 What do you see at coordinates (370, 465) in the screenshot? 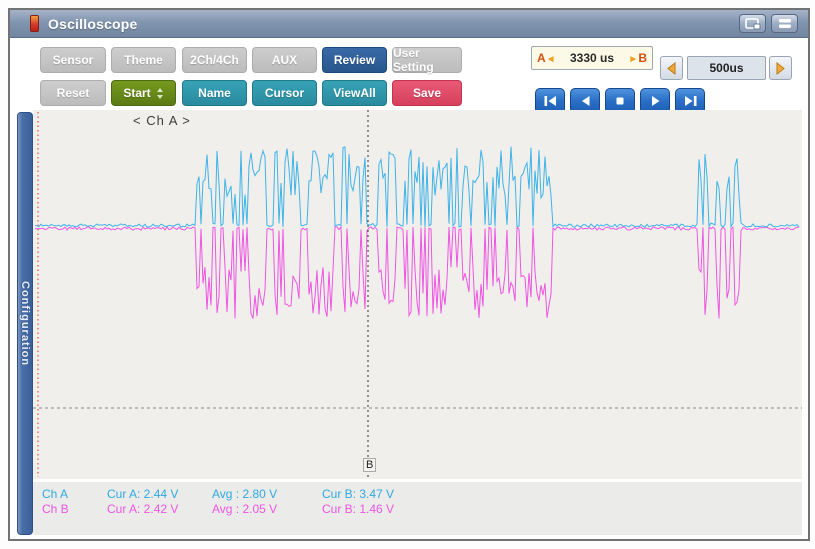
I see `cursor-b-flag: B` at bounding box center [370, 465].